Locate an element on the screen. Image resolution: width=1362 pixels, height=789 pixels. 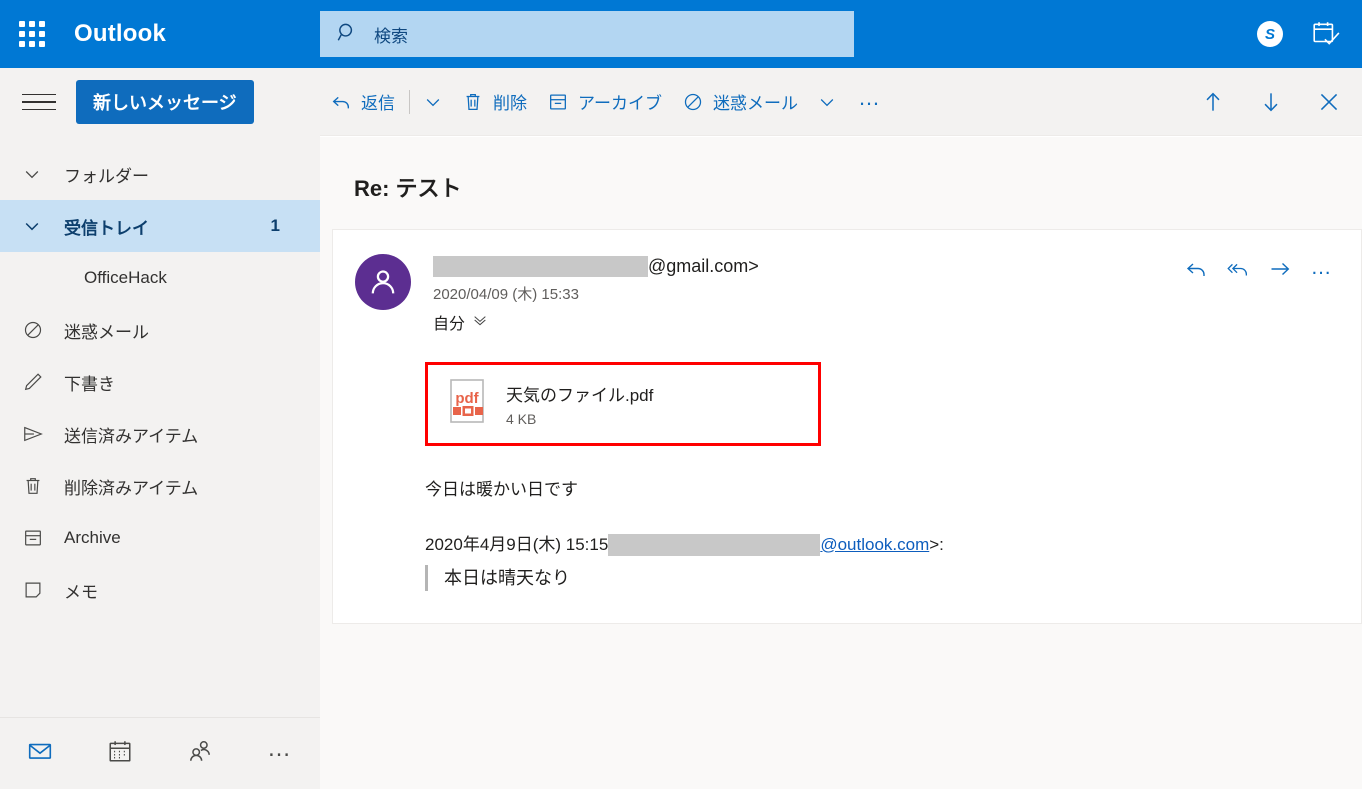
attachment-filesize: 4 KB is located at coordinates (521, 419).